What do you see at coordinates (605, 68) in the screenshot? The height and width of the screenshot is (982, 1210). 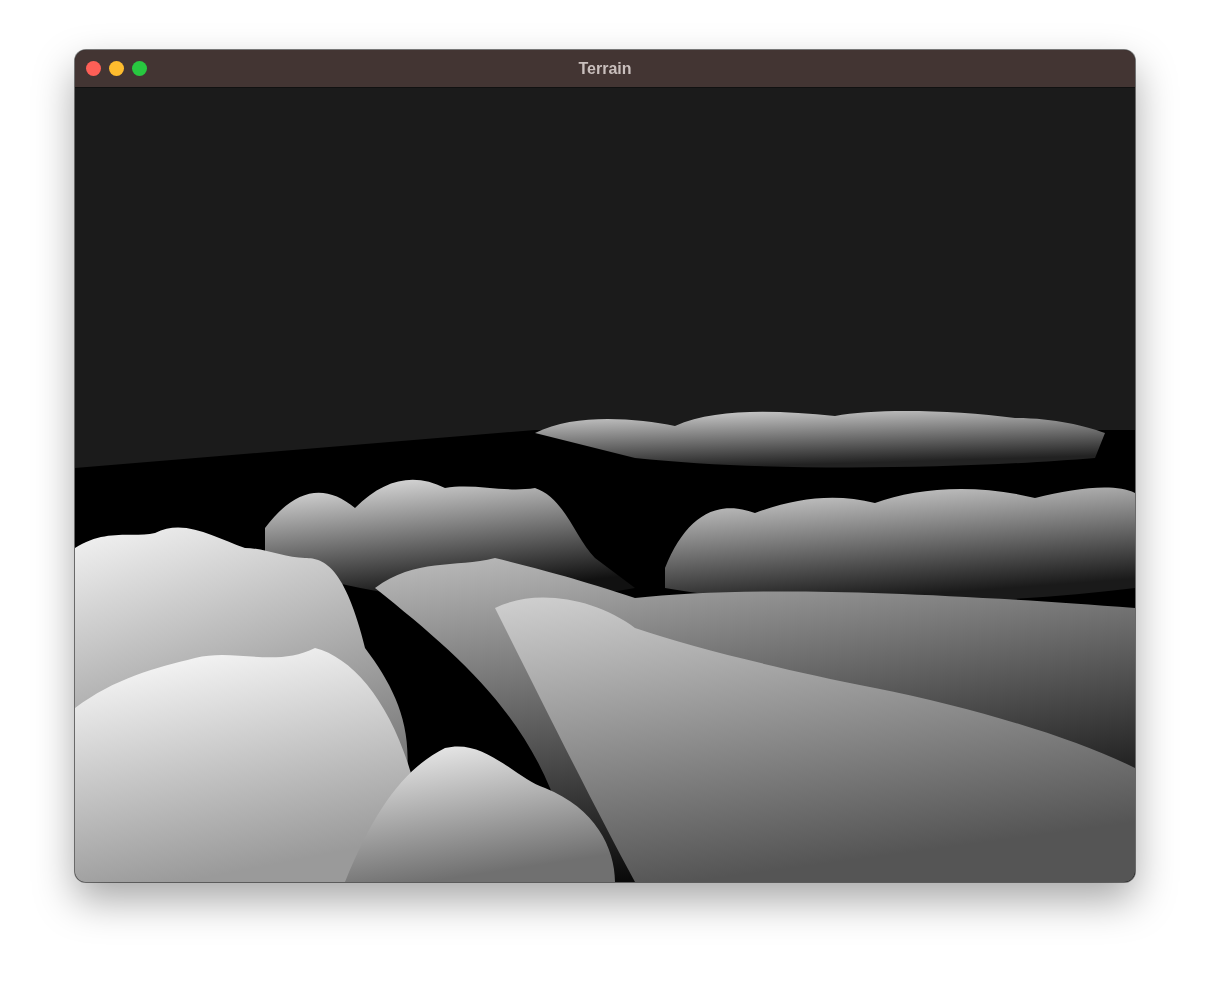 I see `window-title: Terrain` at bounding box center [605, 68].